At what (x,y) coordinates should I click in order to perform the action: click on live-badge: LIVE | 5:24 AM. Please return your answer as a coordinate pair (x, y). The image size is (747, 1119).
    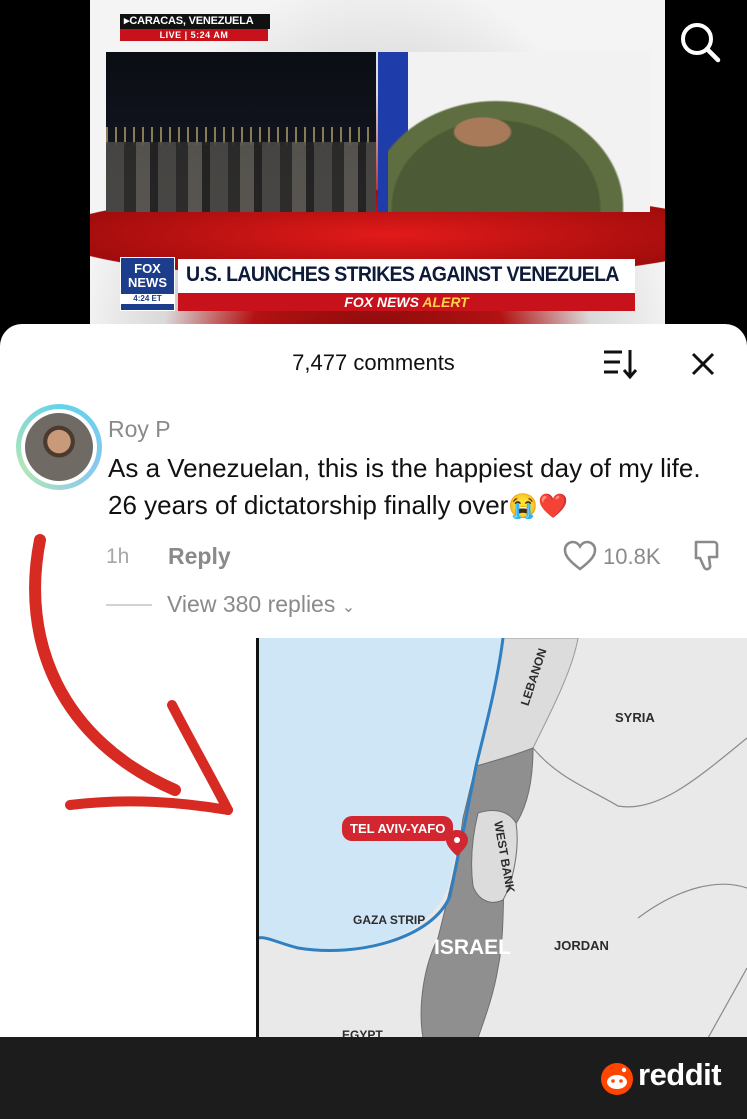
    Looking at the image, I should click on (194, 35).